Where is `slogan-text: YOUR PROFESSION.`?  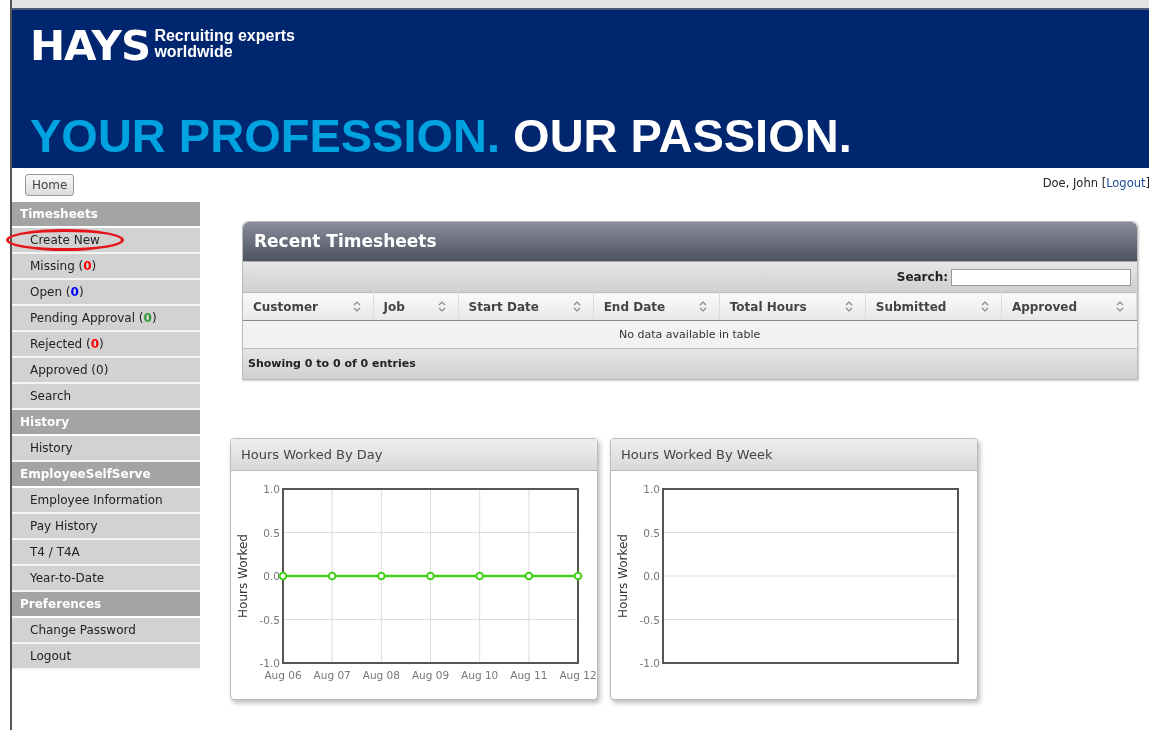
slogan-text: YOUR PROFESSION. is located at coordinates (265, 136).